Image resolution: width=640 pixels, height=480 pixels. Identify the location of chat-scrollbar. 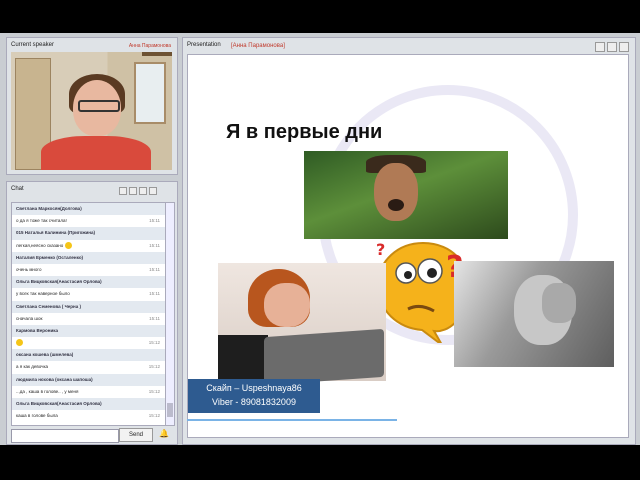
(170, 314).